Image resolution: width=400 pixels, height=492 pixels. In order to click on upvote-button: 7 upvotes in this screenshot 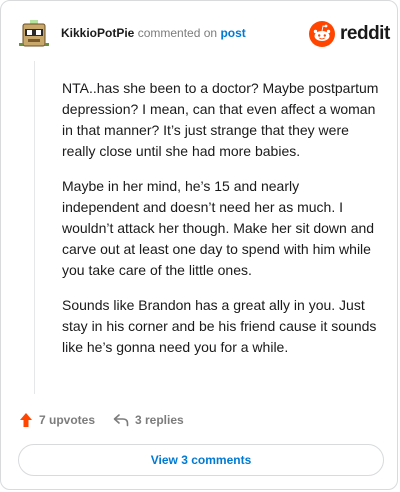, I will do `click(57, 420)`.